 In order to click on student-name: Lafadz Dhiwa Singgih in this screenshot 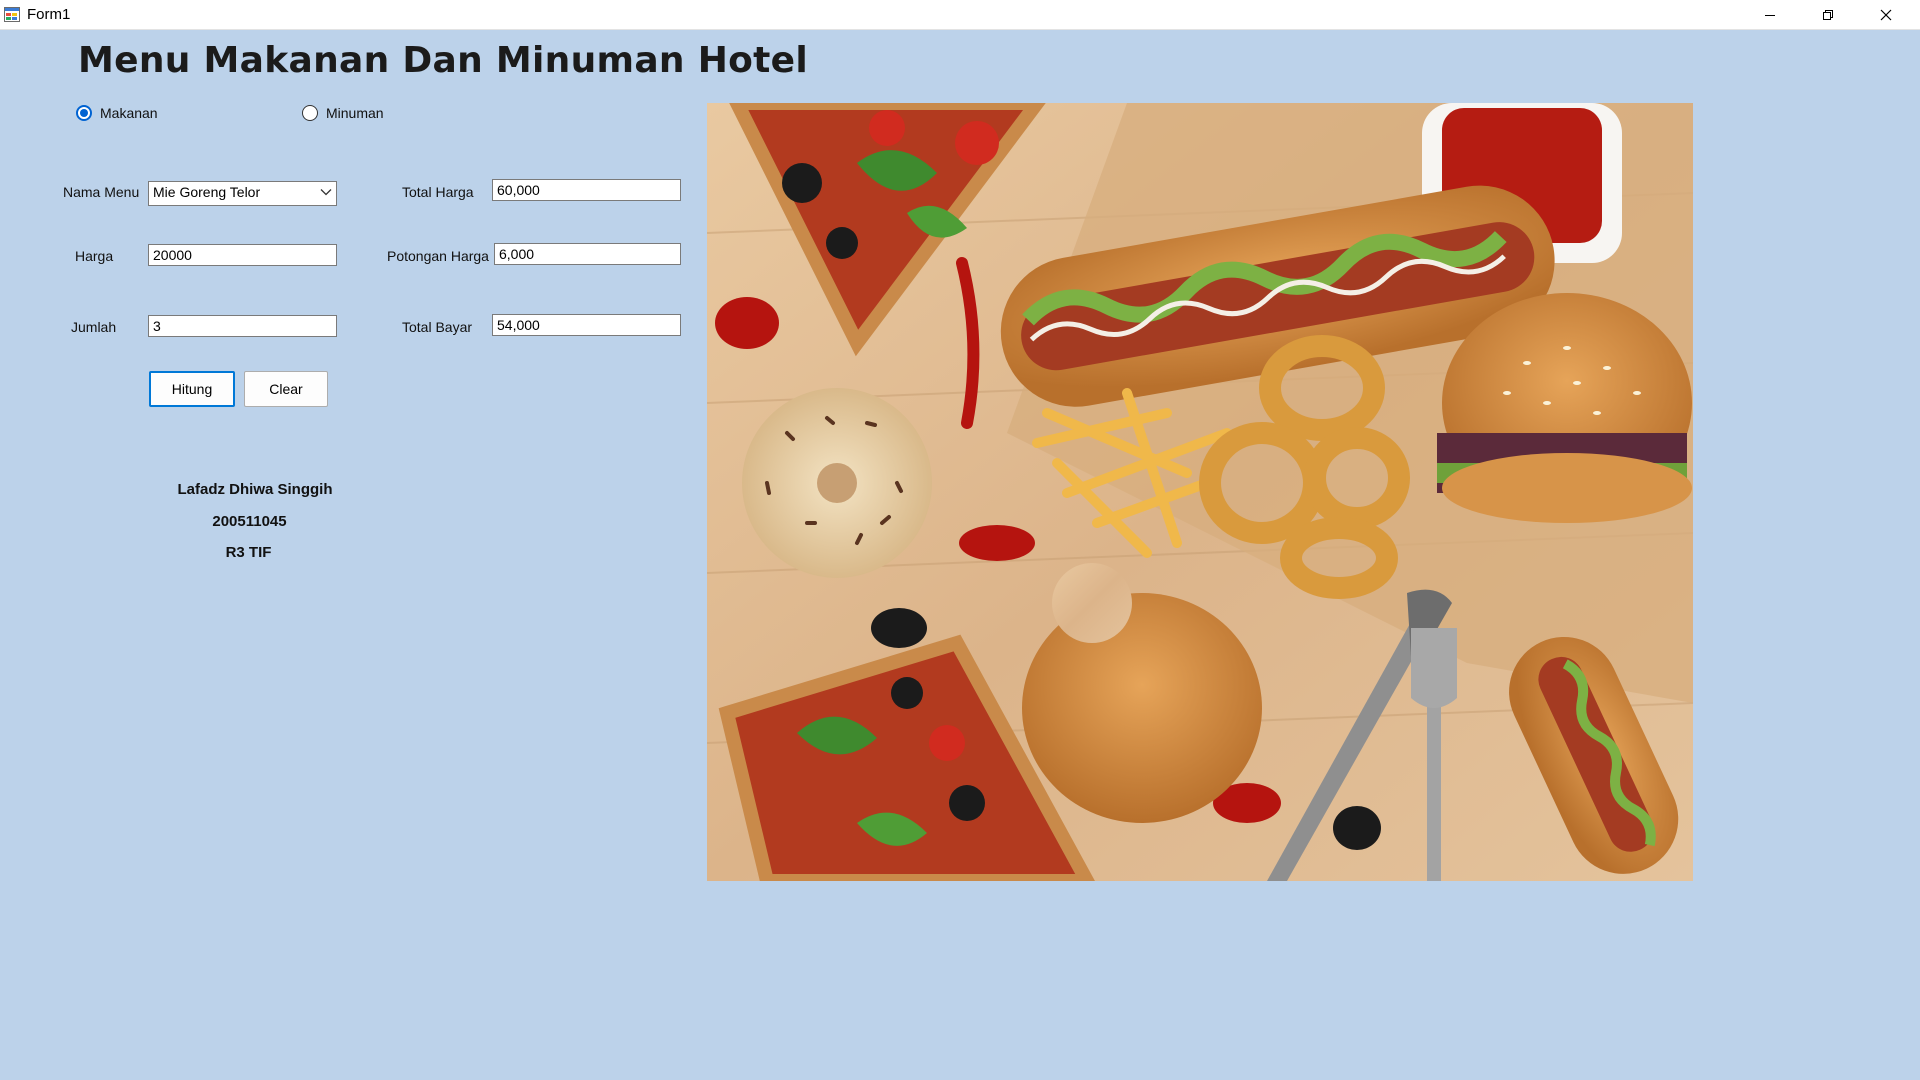, I will do `click(255, 489)`.